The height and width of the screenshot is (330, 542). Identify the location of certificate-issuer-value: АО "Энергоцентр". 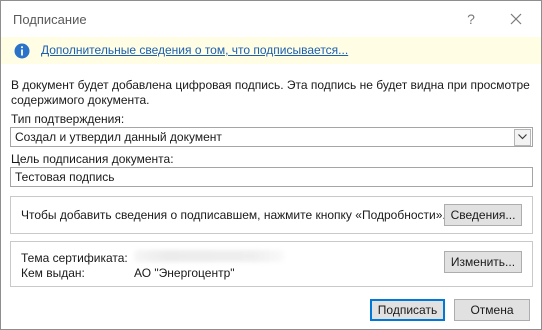
(184, 273).